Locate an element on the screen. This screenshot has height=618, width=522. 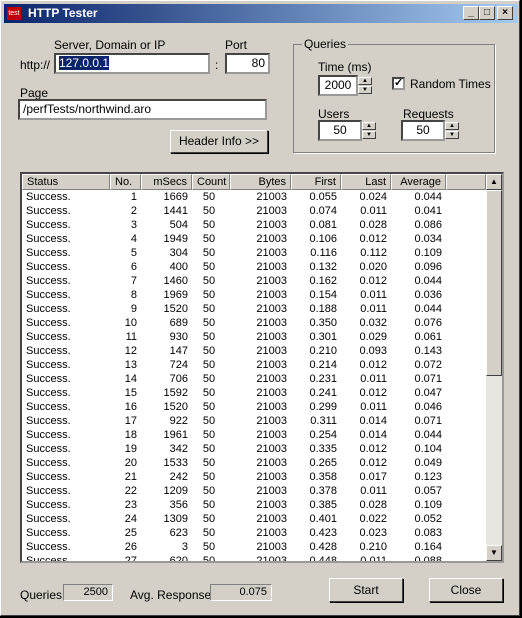
requests-spinner: 50 ▲ ▼ is located at coordinates (430, 130).